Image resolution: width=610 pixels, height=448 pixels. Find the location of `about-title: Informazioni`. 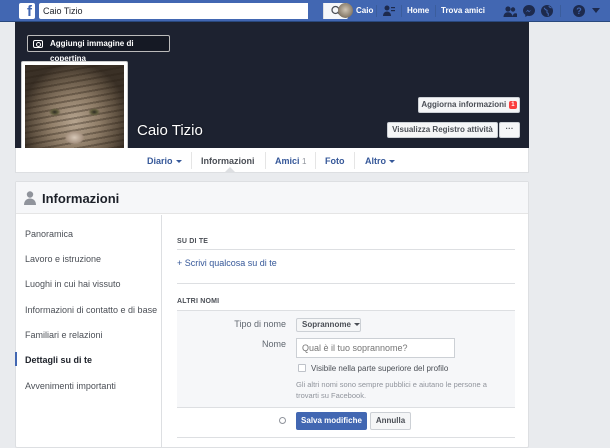

about-title: Informazioni is located at coordinates (81, 198).